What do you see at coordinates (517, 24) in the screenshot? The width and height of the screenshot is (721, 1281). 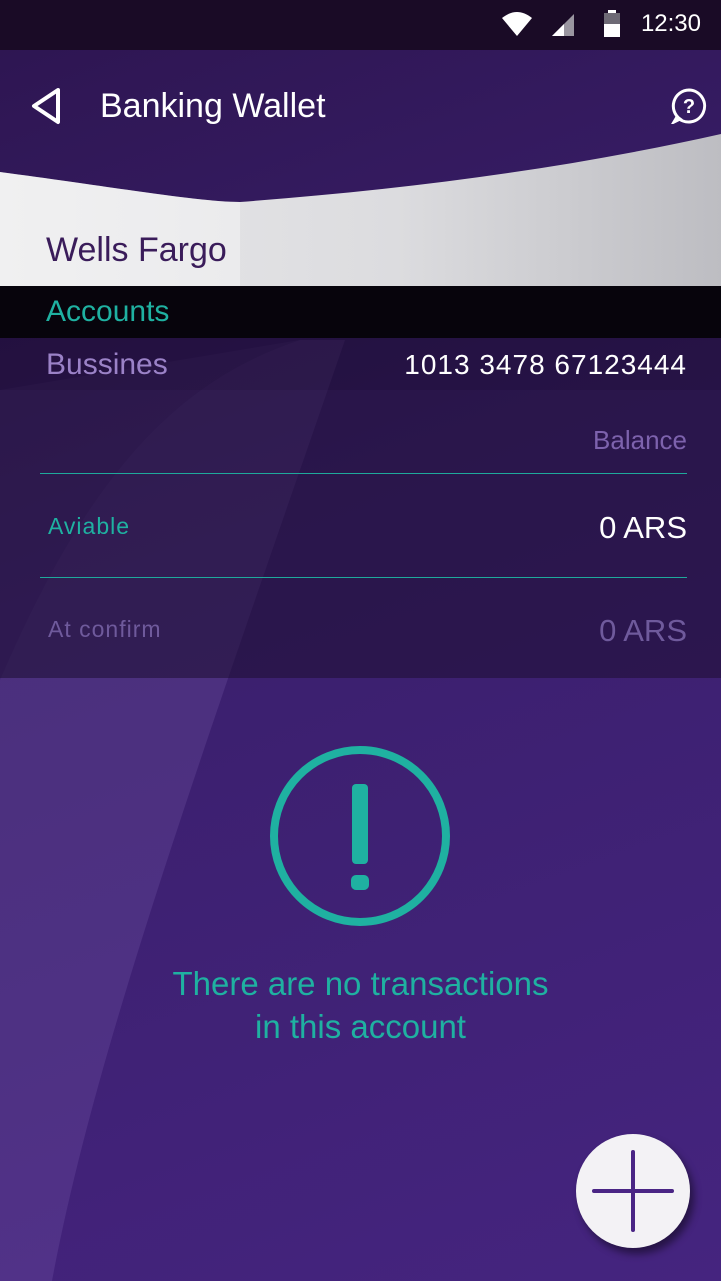 I see `wifi-icon` at bounding box center [517, 24].